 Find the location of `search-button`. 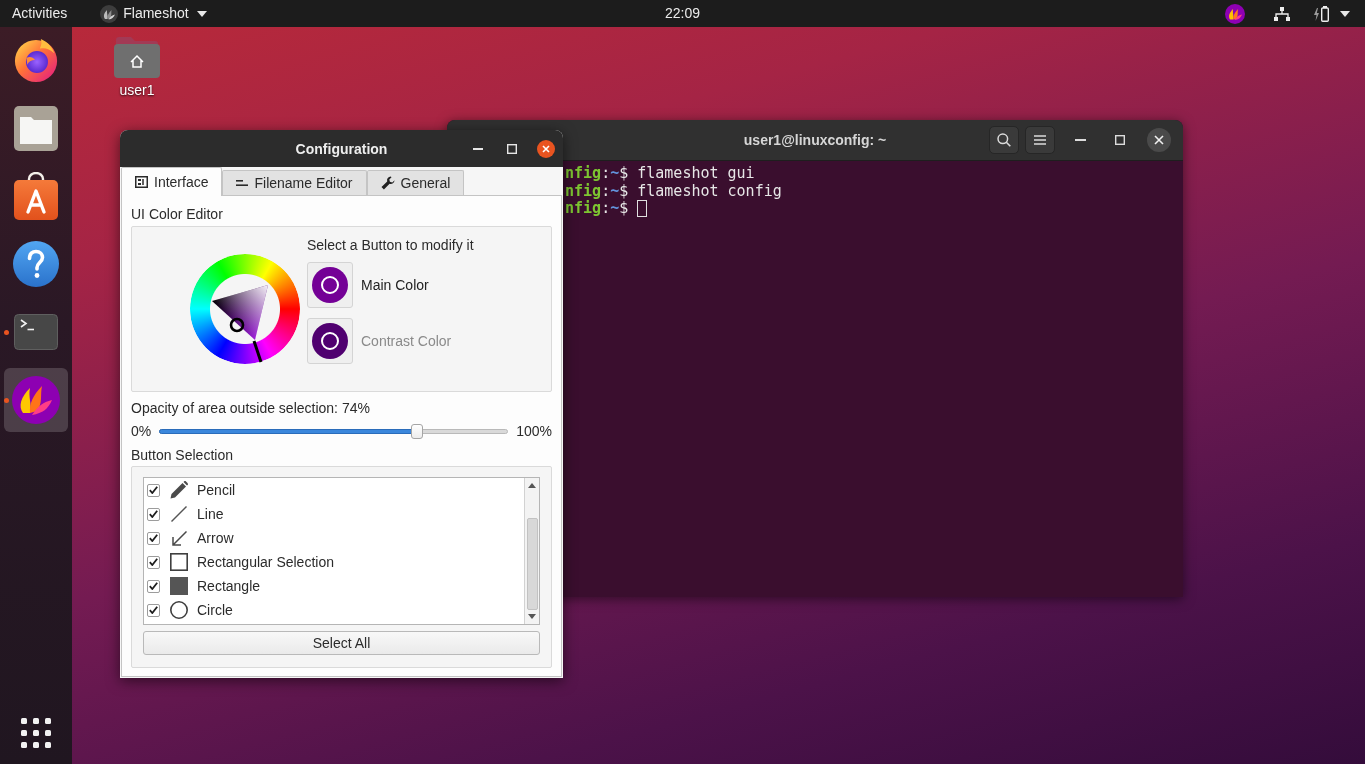

search-button is located at coordinates (1004, 140).